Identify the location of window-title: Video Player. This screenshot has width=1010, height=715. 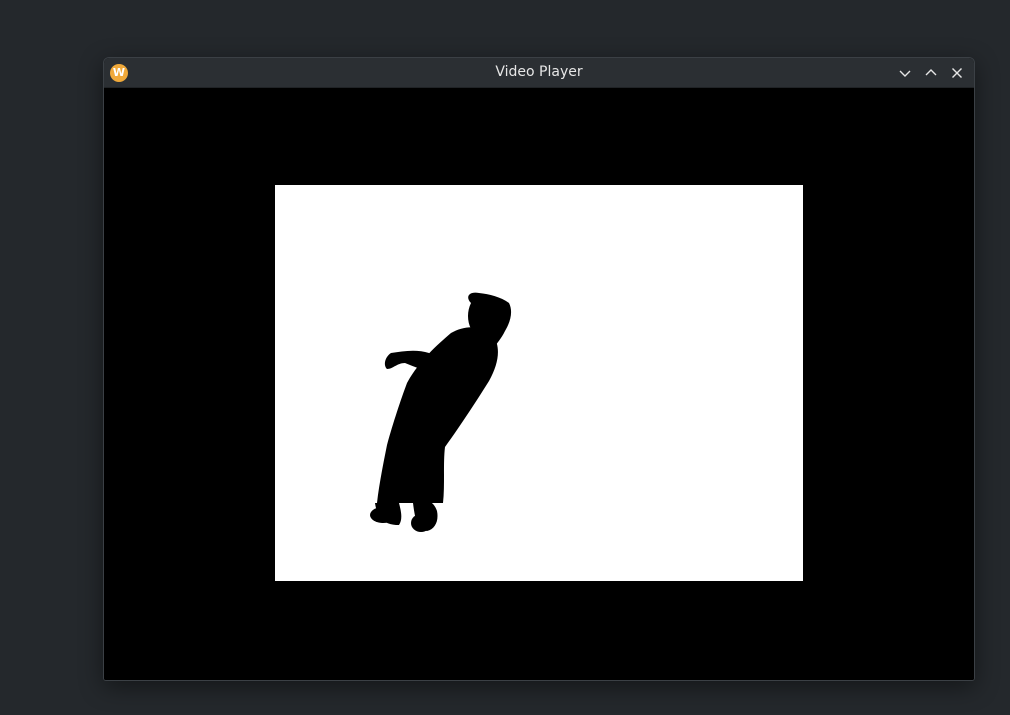
(539, 72).